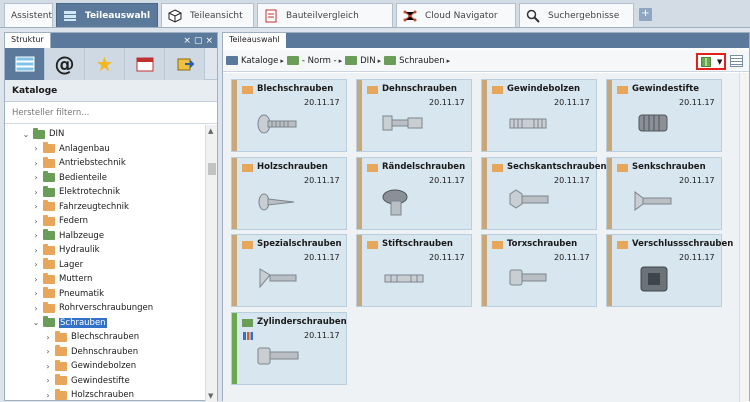 Image resolution: width=750 pixels, height=402 pixels. I want to click on breadcrumb-item: Kataloge ▸, so click(255, 61).